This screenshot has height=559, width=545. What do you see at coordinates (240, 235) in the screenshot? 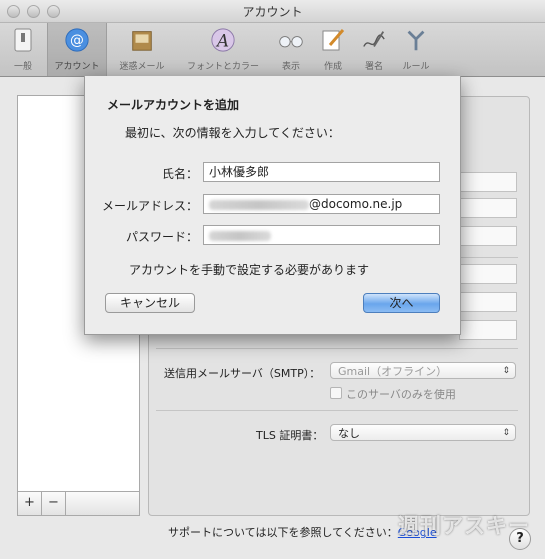
I see `password-redacted` at bounding box center [240, 235].